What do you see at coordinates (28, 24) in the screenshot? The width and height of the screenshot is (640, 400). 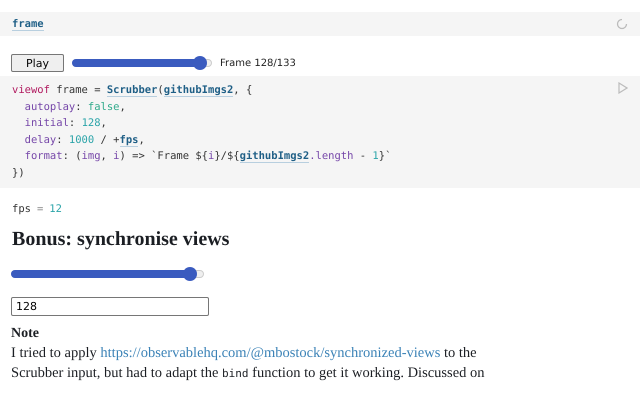 I see `cell-name: frame` at bounding box center [28, 24].